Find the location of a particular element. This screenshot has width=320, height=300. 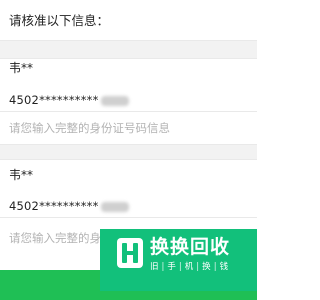

form-heading: 请核准以下信息： is located at coordinates (59, 20).